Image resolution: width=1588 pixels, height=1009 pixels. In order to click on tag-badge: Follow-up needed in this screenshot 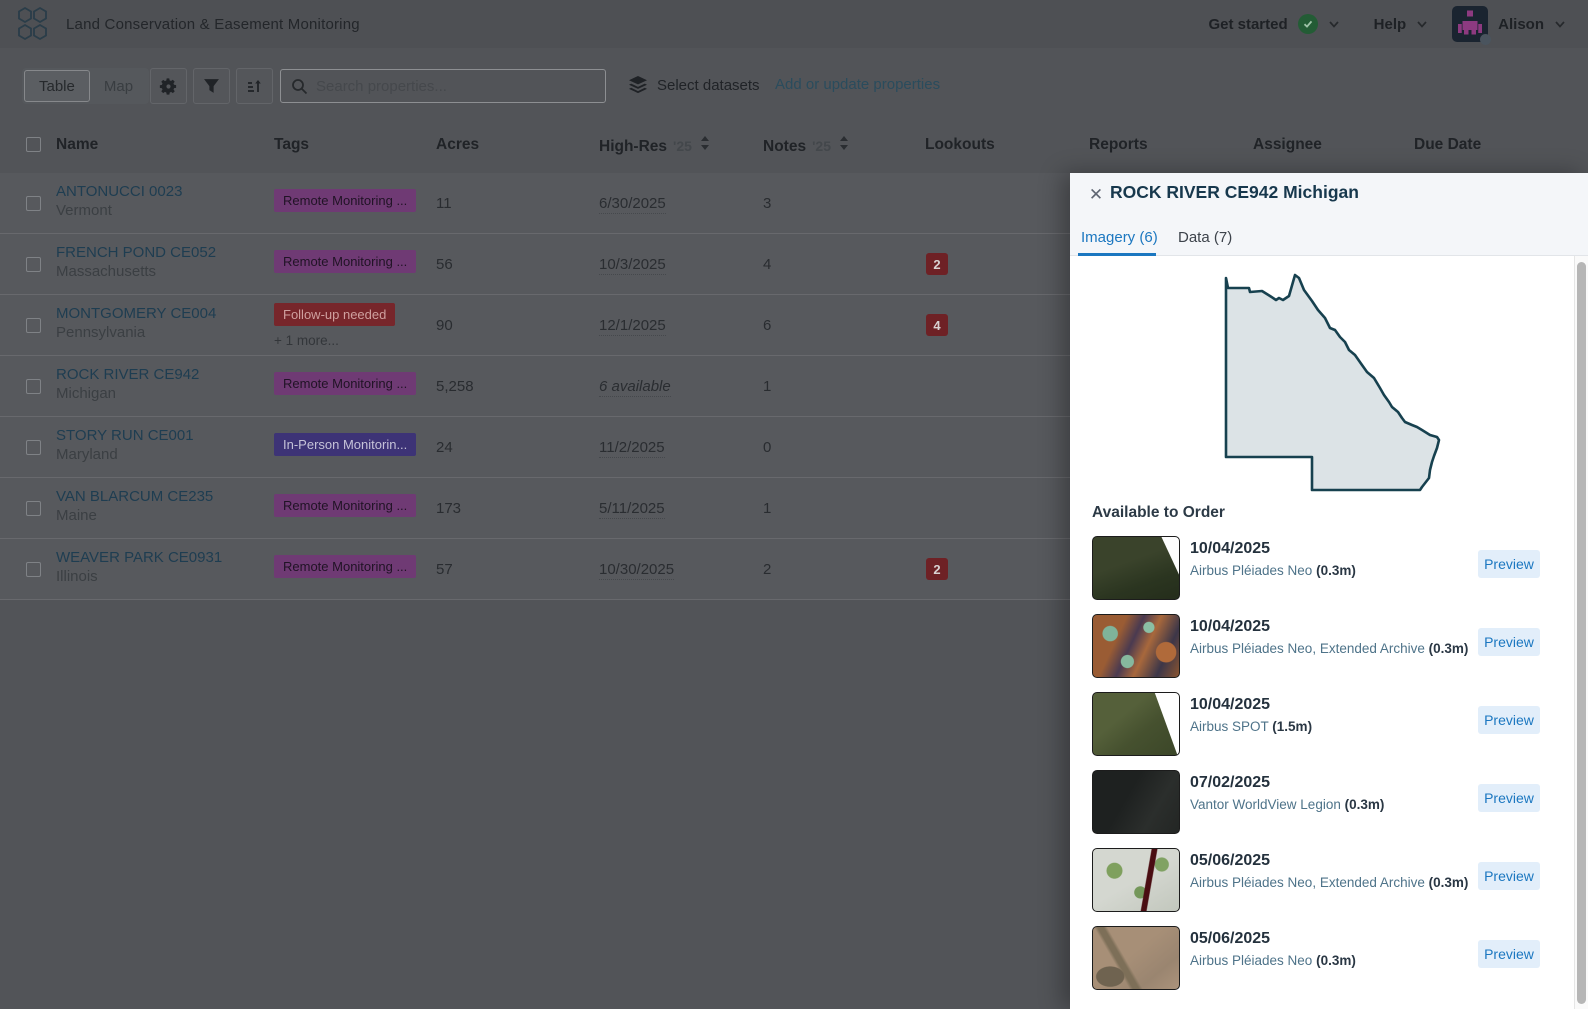, I will do `click(335, 314)`.